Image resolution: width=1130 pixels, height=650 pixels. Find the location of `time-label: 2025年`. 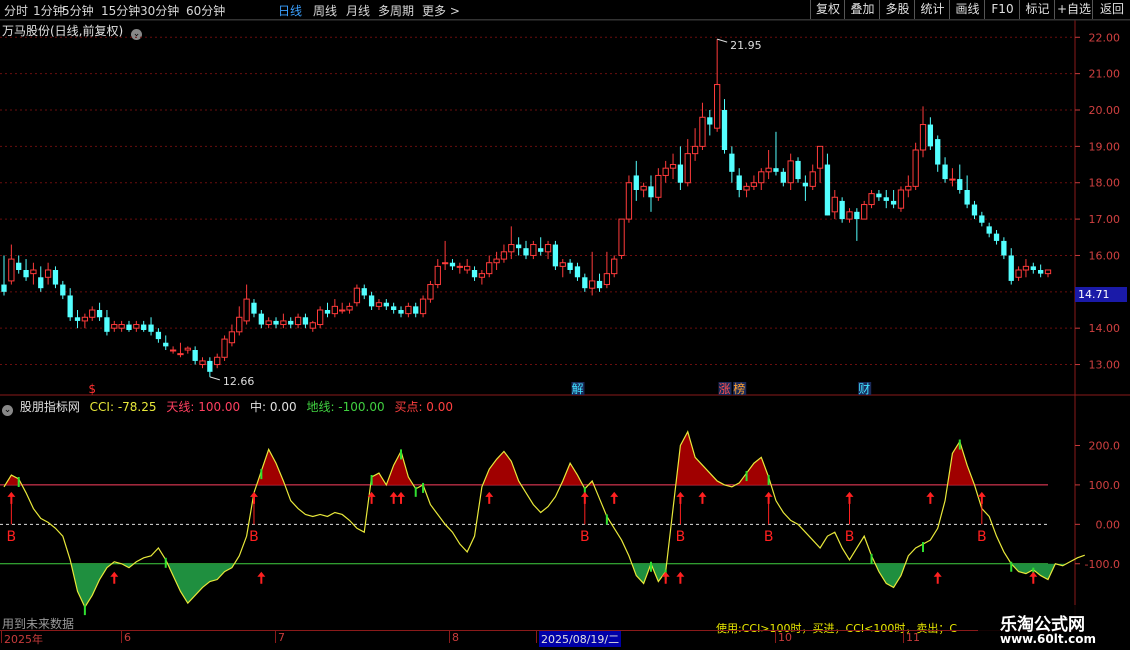

time-label: 2025年 is located at coordinates (23, 639).